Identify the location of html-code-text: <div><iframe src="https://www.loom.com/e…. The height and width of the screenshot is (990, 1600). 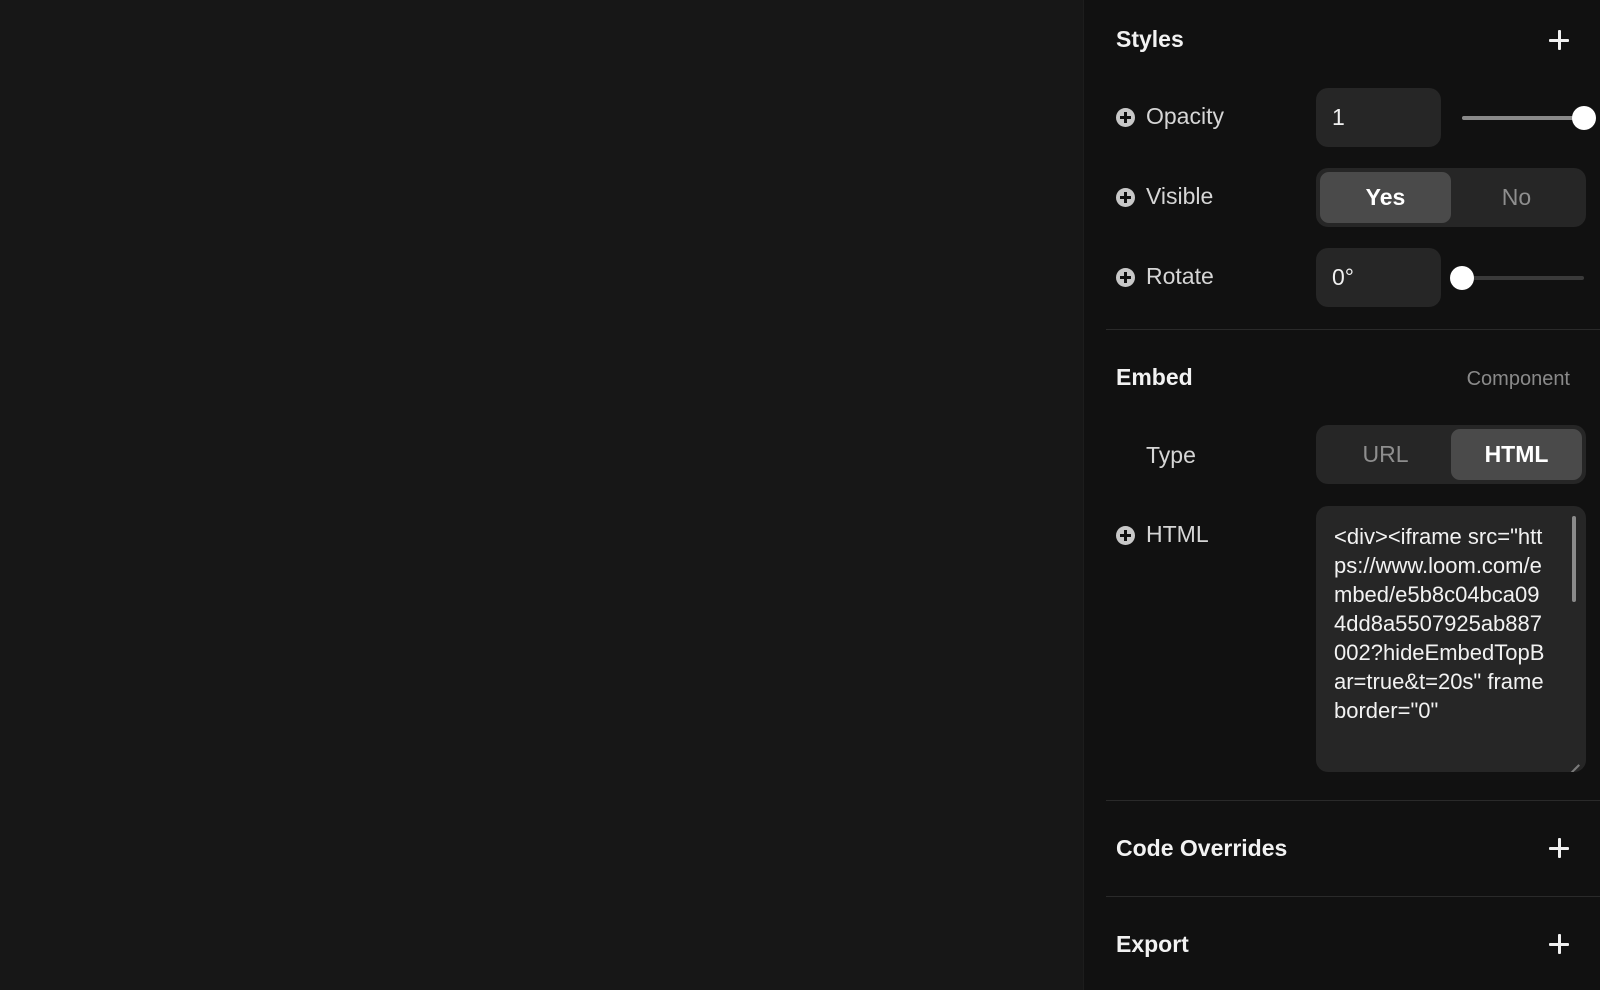
(1439, 623).